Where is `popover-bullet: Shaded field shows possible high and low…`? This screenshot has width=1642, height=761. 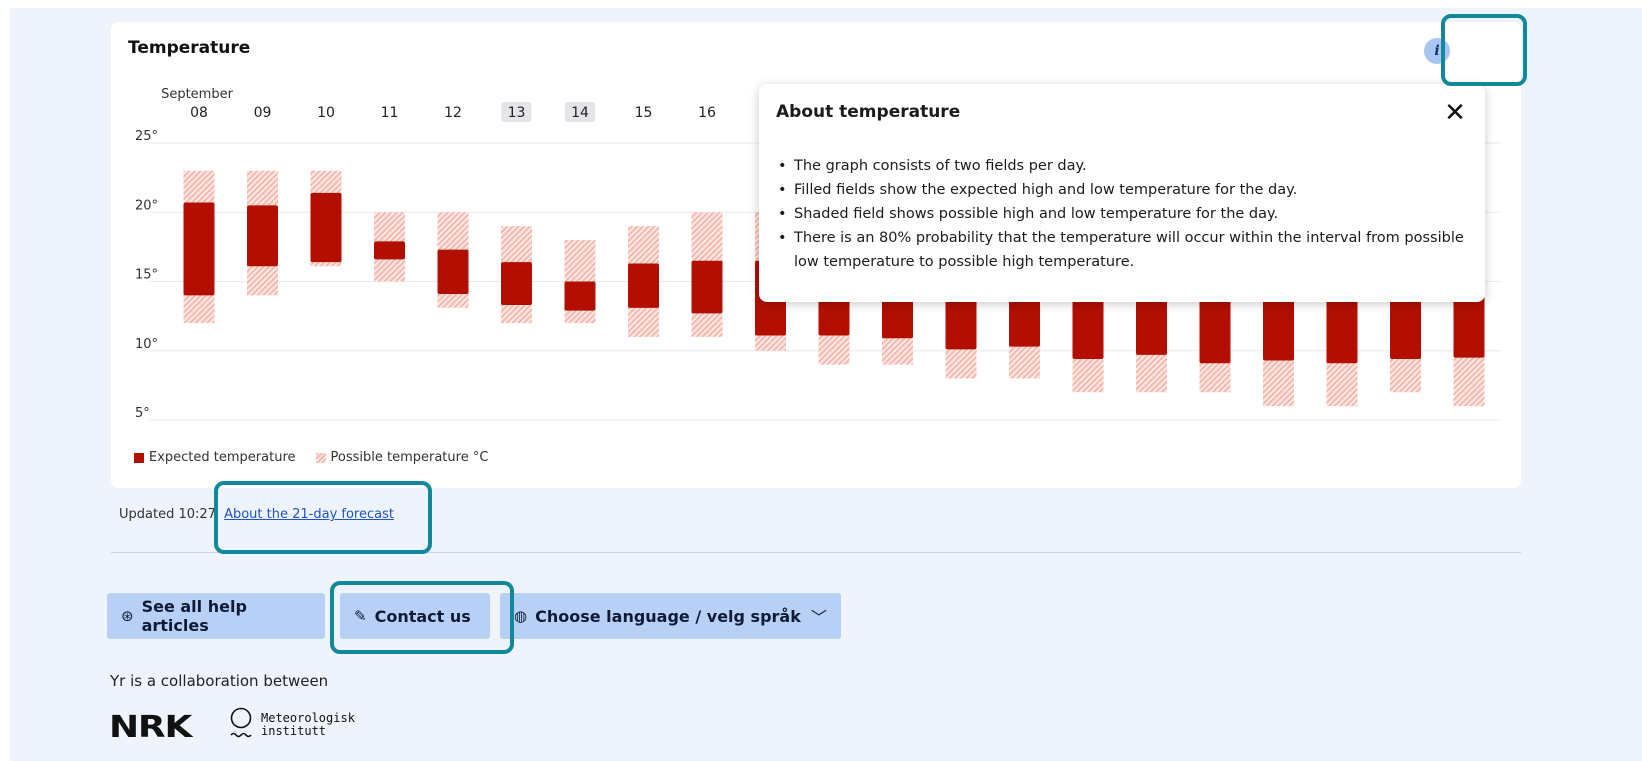
popover-bullet: Shaded field shows possible high and low… is located at coordinates (1121, 214).